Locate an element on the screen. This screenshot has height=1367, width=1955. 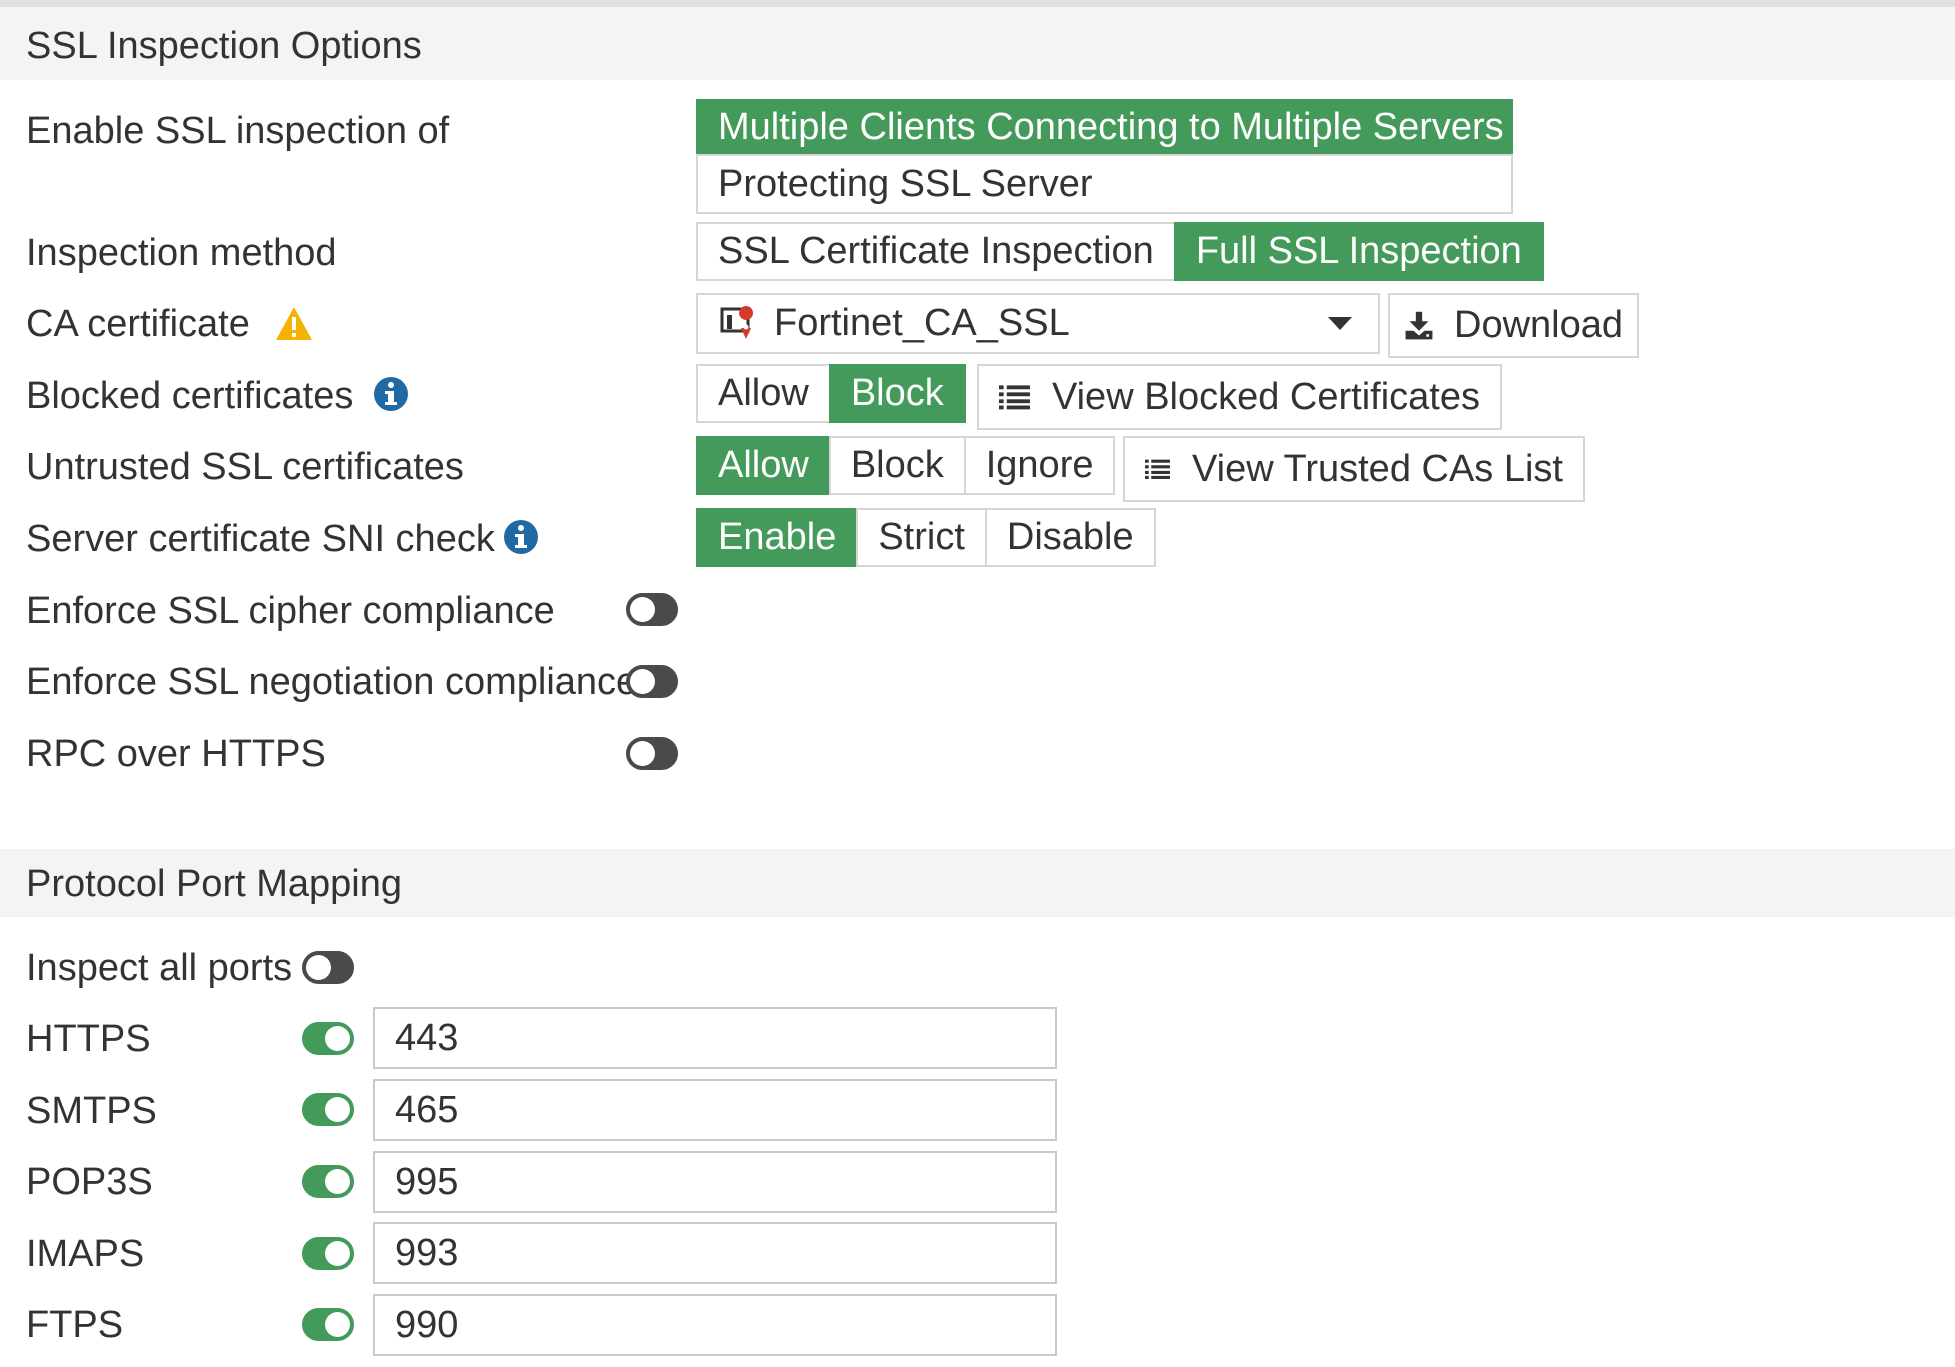
enable-ssl-inspection-label: Enable SSL inspection of is located at coordinates (238, 131).